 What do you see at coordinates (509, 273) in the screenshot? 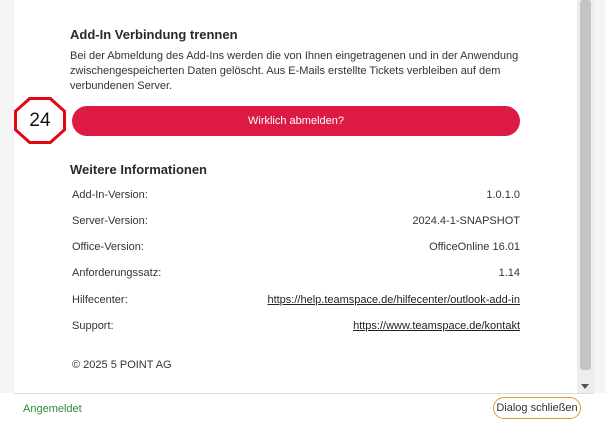
I see `info-value: 1.14` at bounding box center [509, 273].